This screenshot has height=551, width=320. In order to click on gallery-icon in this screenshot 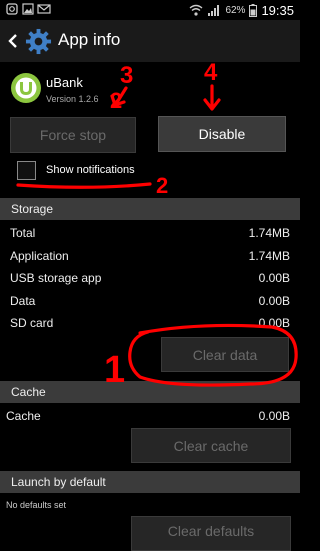, I will do `click(28, 9)`.